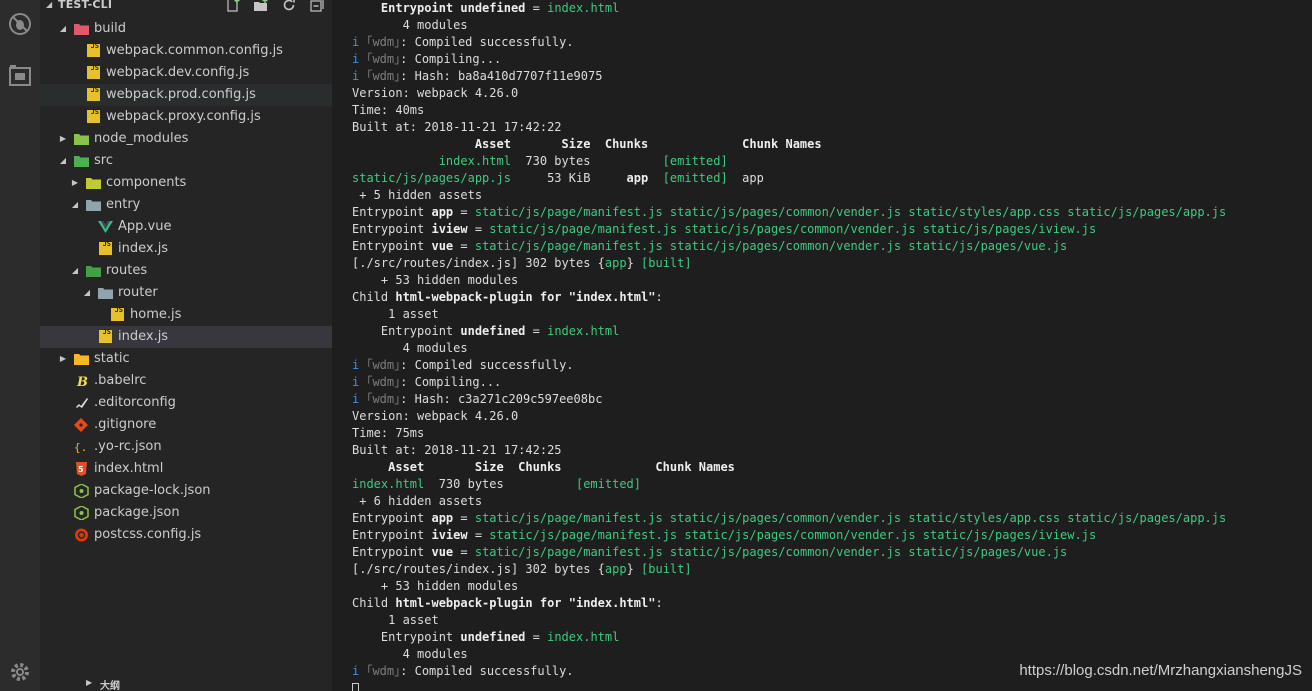 The image size is (1312, 691). Describe the element at coordinates (478, 263) in the screenshot. I see `terminal-text: [./src/routes/index.js] 302 bytes {` at that location.